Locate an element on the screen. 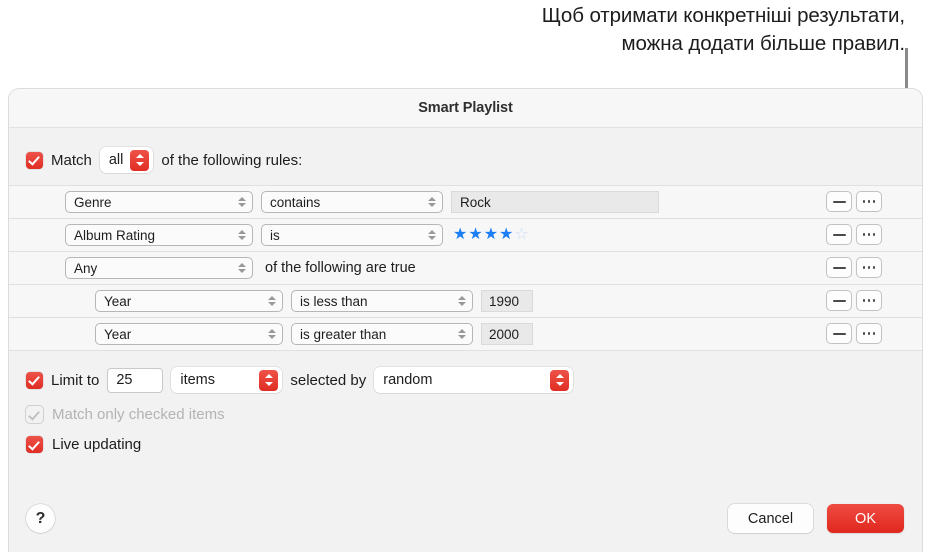  rule-operator-value: is less than is located at coordinates (334, 301).